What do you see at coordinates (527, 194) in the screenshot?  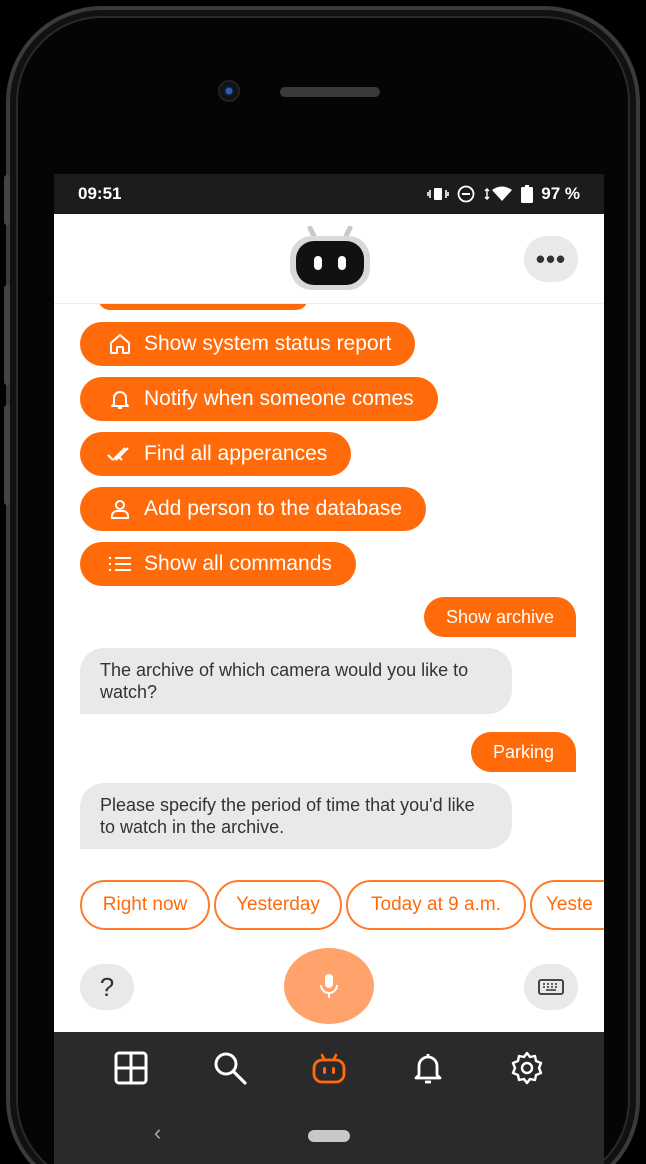 I see `battery-icon` at bounding box center [527, 194].